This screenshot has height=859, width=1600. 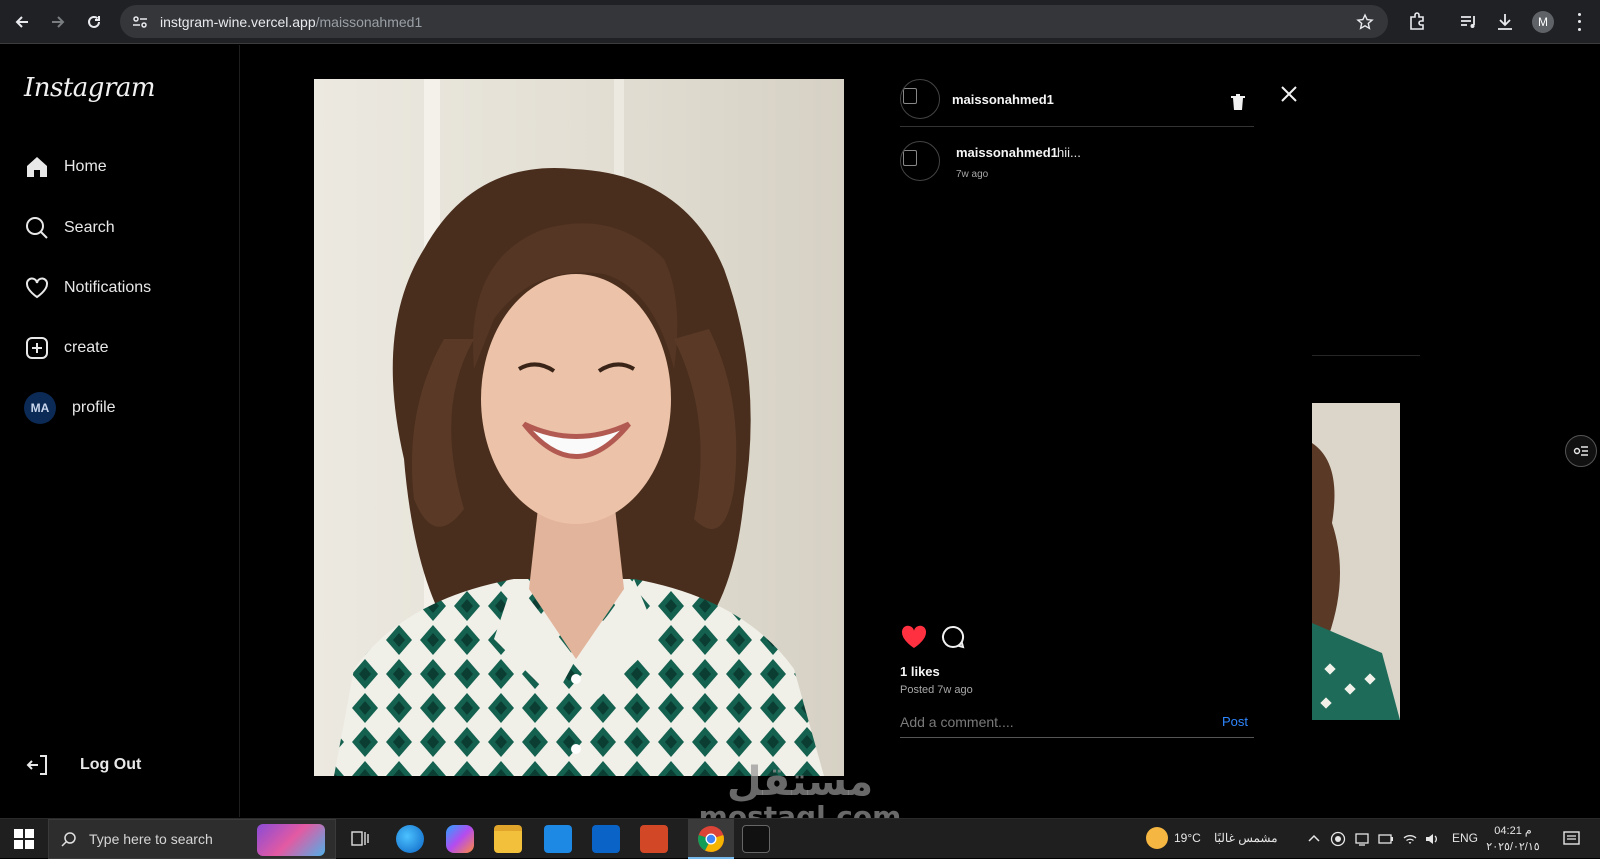 I want to click on comment-form: Post, so click(x=1077, y=723).